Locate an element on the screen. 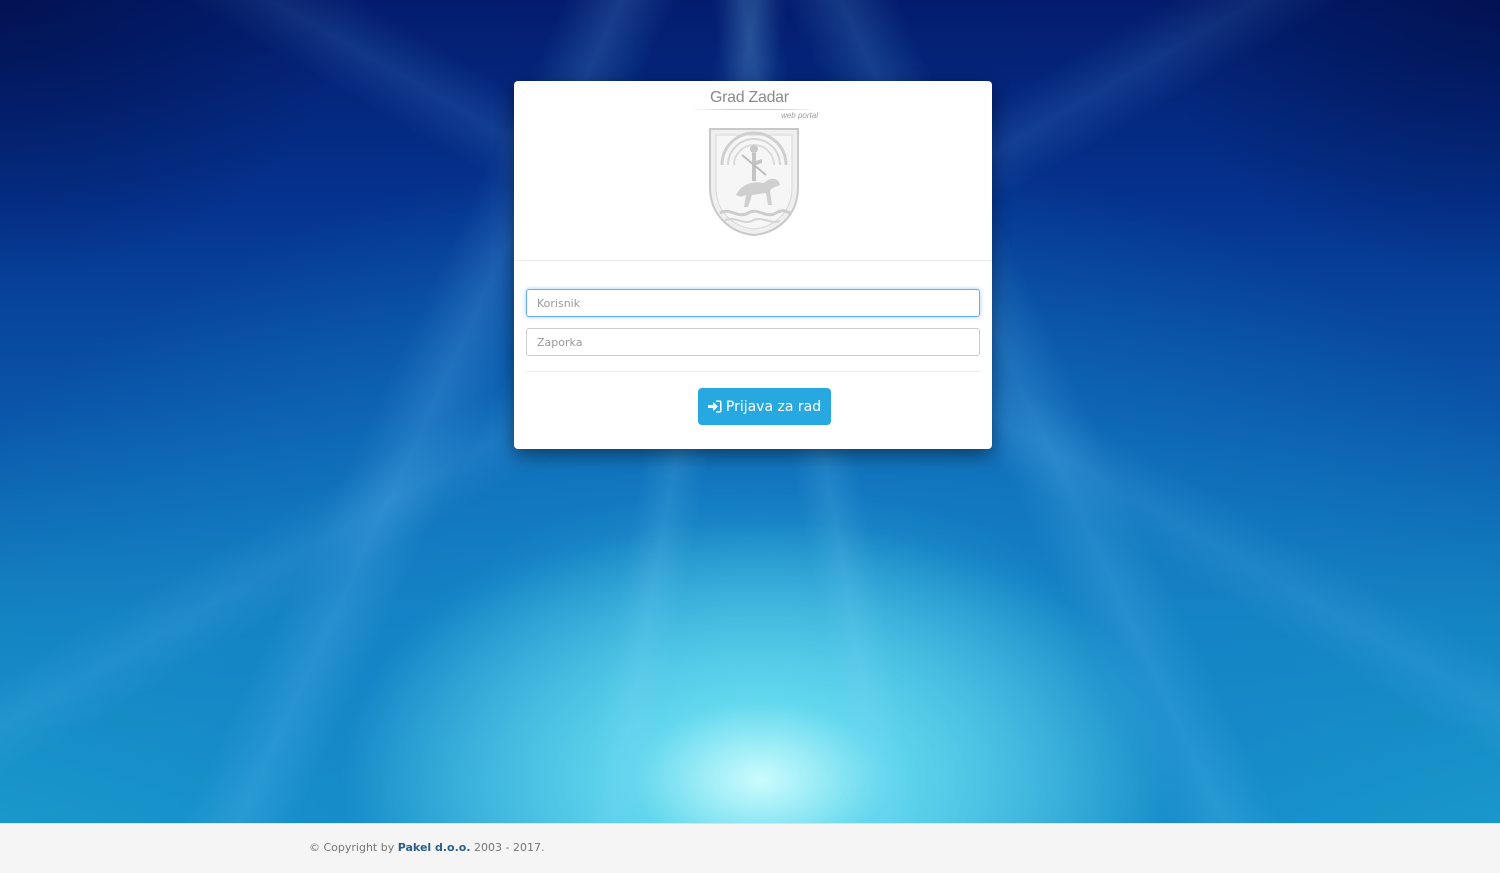 The width and height of the screenshot is (1500, 873). copyright-text: © Copyright by Pakel d.o.o. 2003 - 2017. is located at coordinates (426, 847).